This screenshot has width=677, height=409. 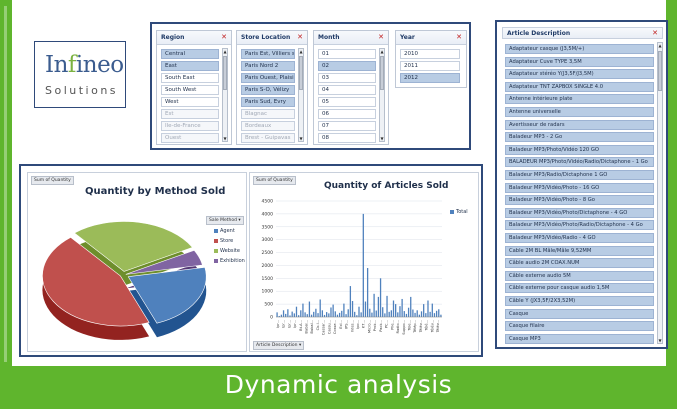 What do you see at coordinates (268, 138) in the screenshot?
I see `slicer-item-store: Brest - Guipavas` at bounding box center [268, 138].